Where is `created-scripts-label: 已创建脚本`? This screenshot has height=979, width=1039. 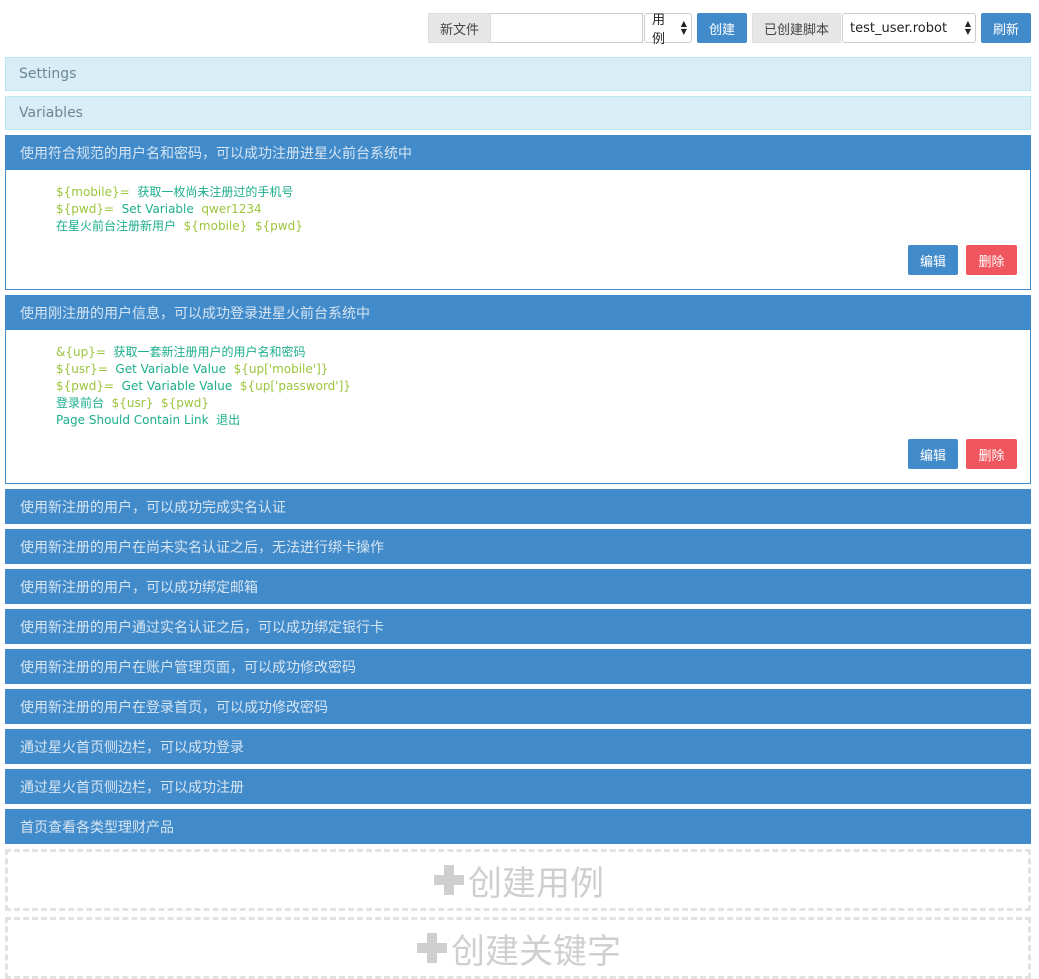 created-scripts-label: 已创建脚本 is located at coordinates (796, 28).